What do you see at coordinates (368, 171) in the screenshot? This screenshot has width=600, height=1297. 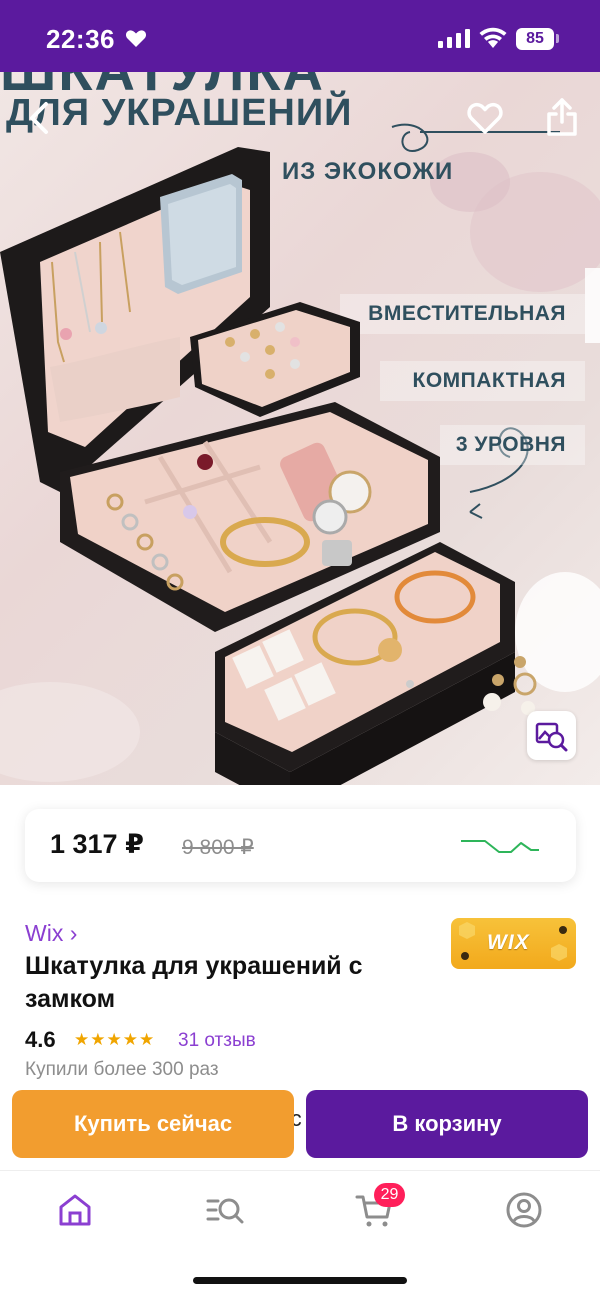 I see `hero-subtitle: ИЗ ЭКОКОЖИ` at bounding box center [368, 171].